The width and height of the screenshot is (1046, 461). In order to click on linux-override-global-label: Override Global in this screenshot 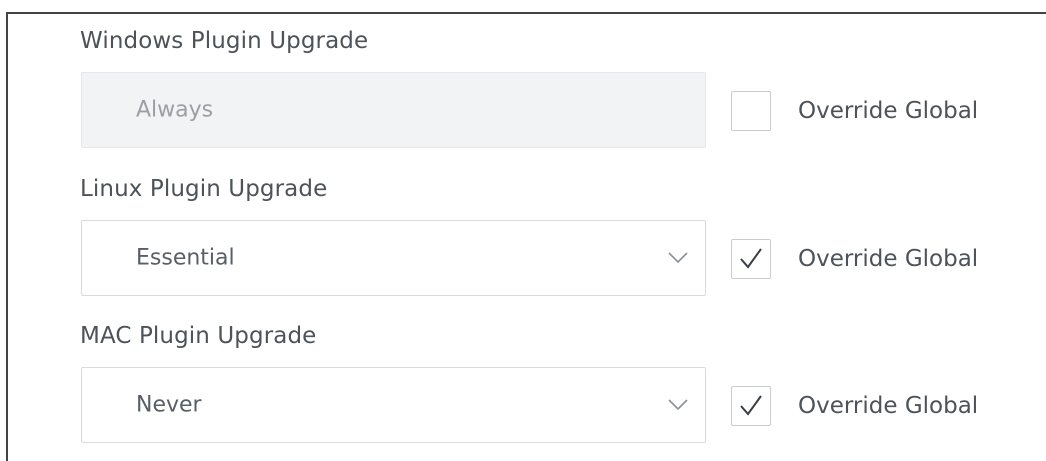, I will do `click(888, 259)`.